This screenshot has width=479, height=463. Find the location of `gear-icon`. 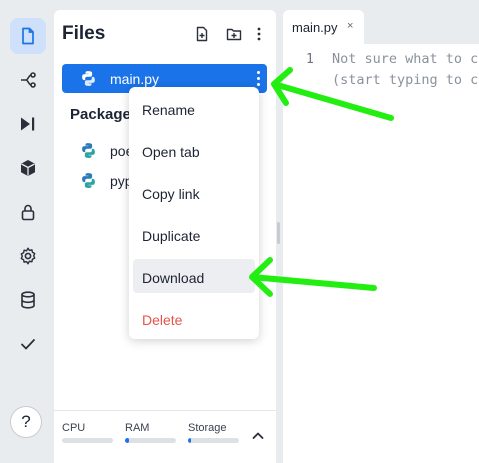

gear-icon is located at coordinates (28, 256).